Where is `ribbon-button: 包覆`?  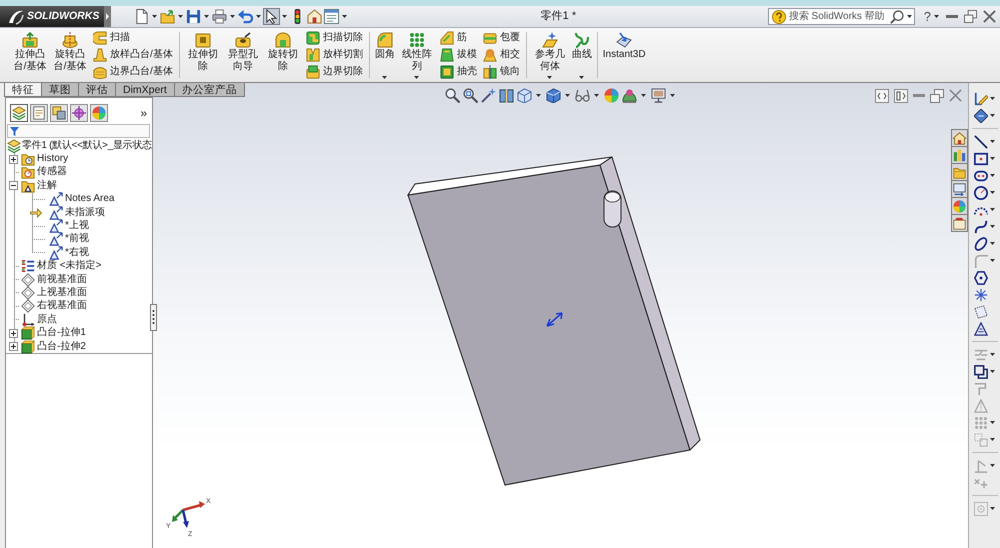 ribbon-button: 包覆 is located at coordinates (501, 37).